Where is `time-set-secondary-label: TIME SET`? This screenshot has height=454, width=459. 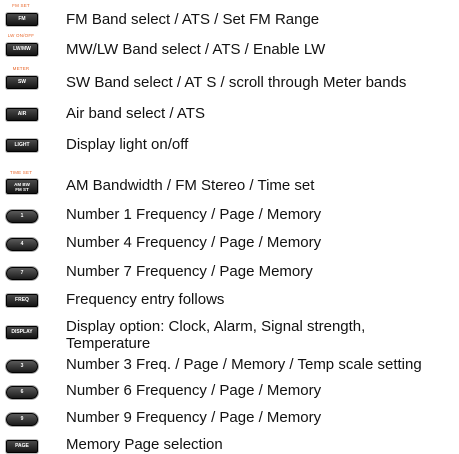
time-set-secondary-label: TIME SET is located at coordinates (21, 172).